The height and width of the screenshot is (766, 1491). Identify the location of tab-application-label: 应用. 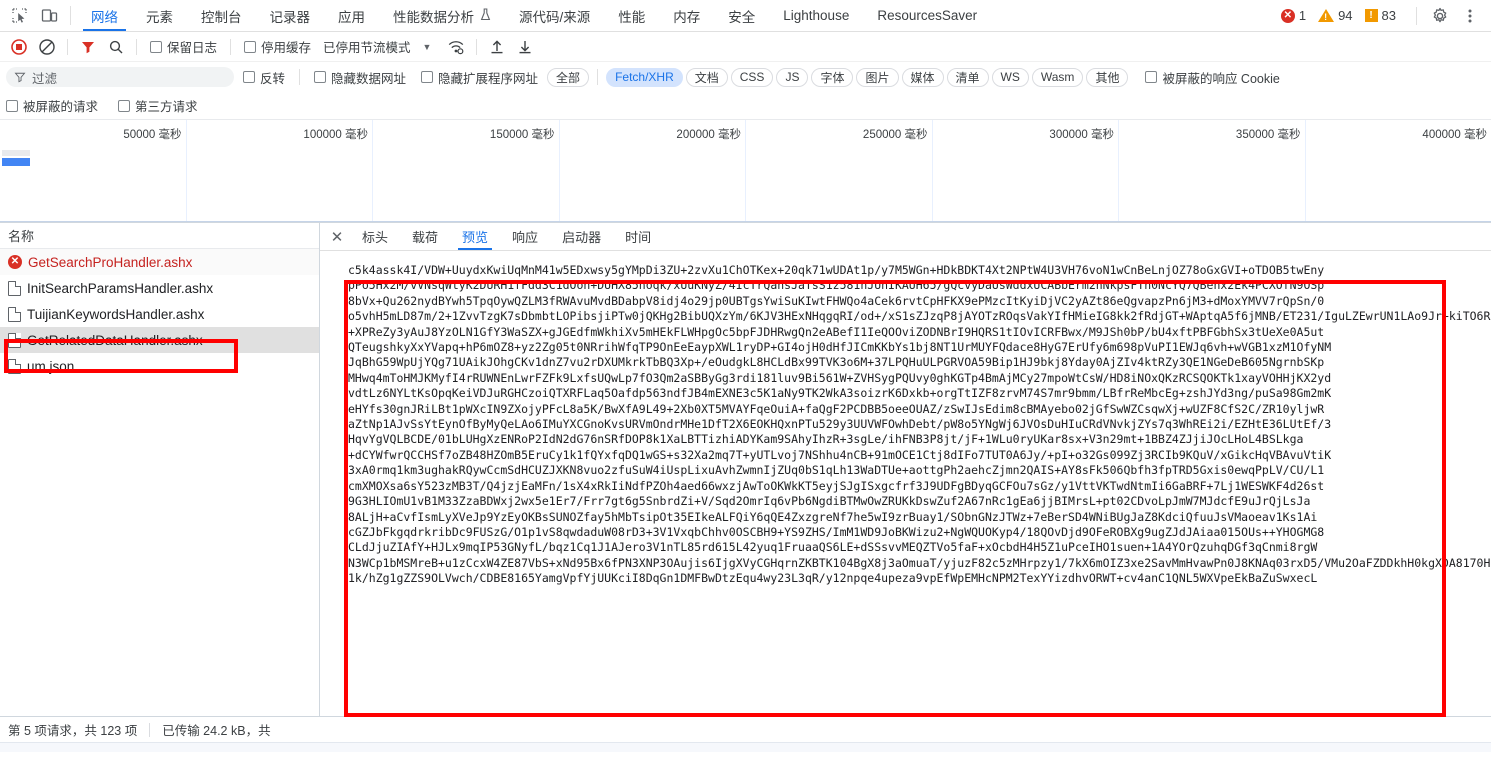
(351, 17).